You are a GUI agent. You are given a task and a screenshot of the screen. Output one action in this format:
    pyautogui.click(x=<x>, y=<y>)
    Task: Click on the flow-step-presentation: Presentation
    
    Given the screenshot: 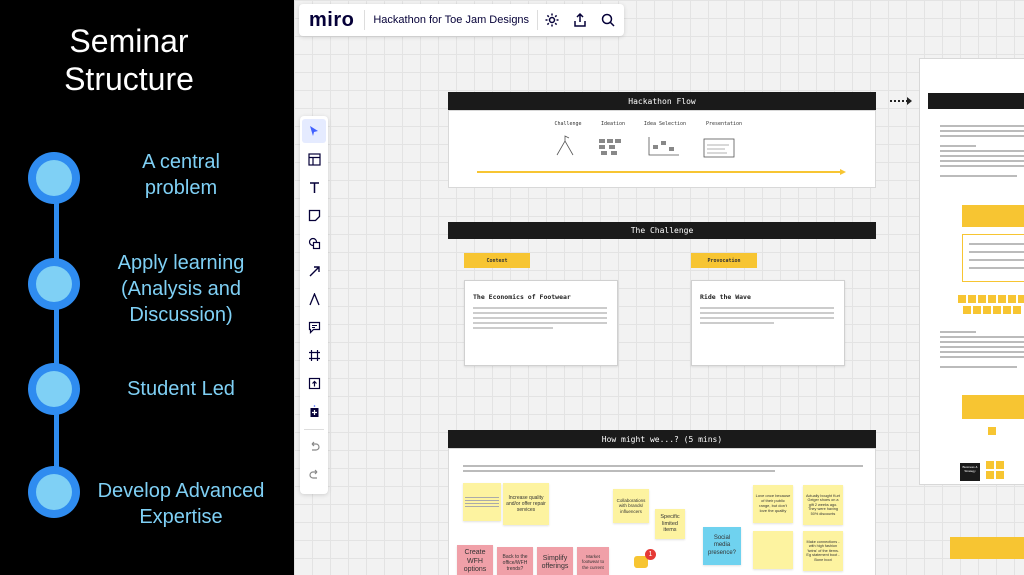 What is the action you would take?
    pyautogui.click(x=724, y=124)
    